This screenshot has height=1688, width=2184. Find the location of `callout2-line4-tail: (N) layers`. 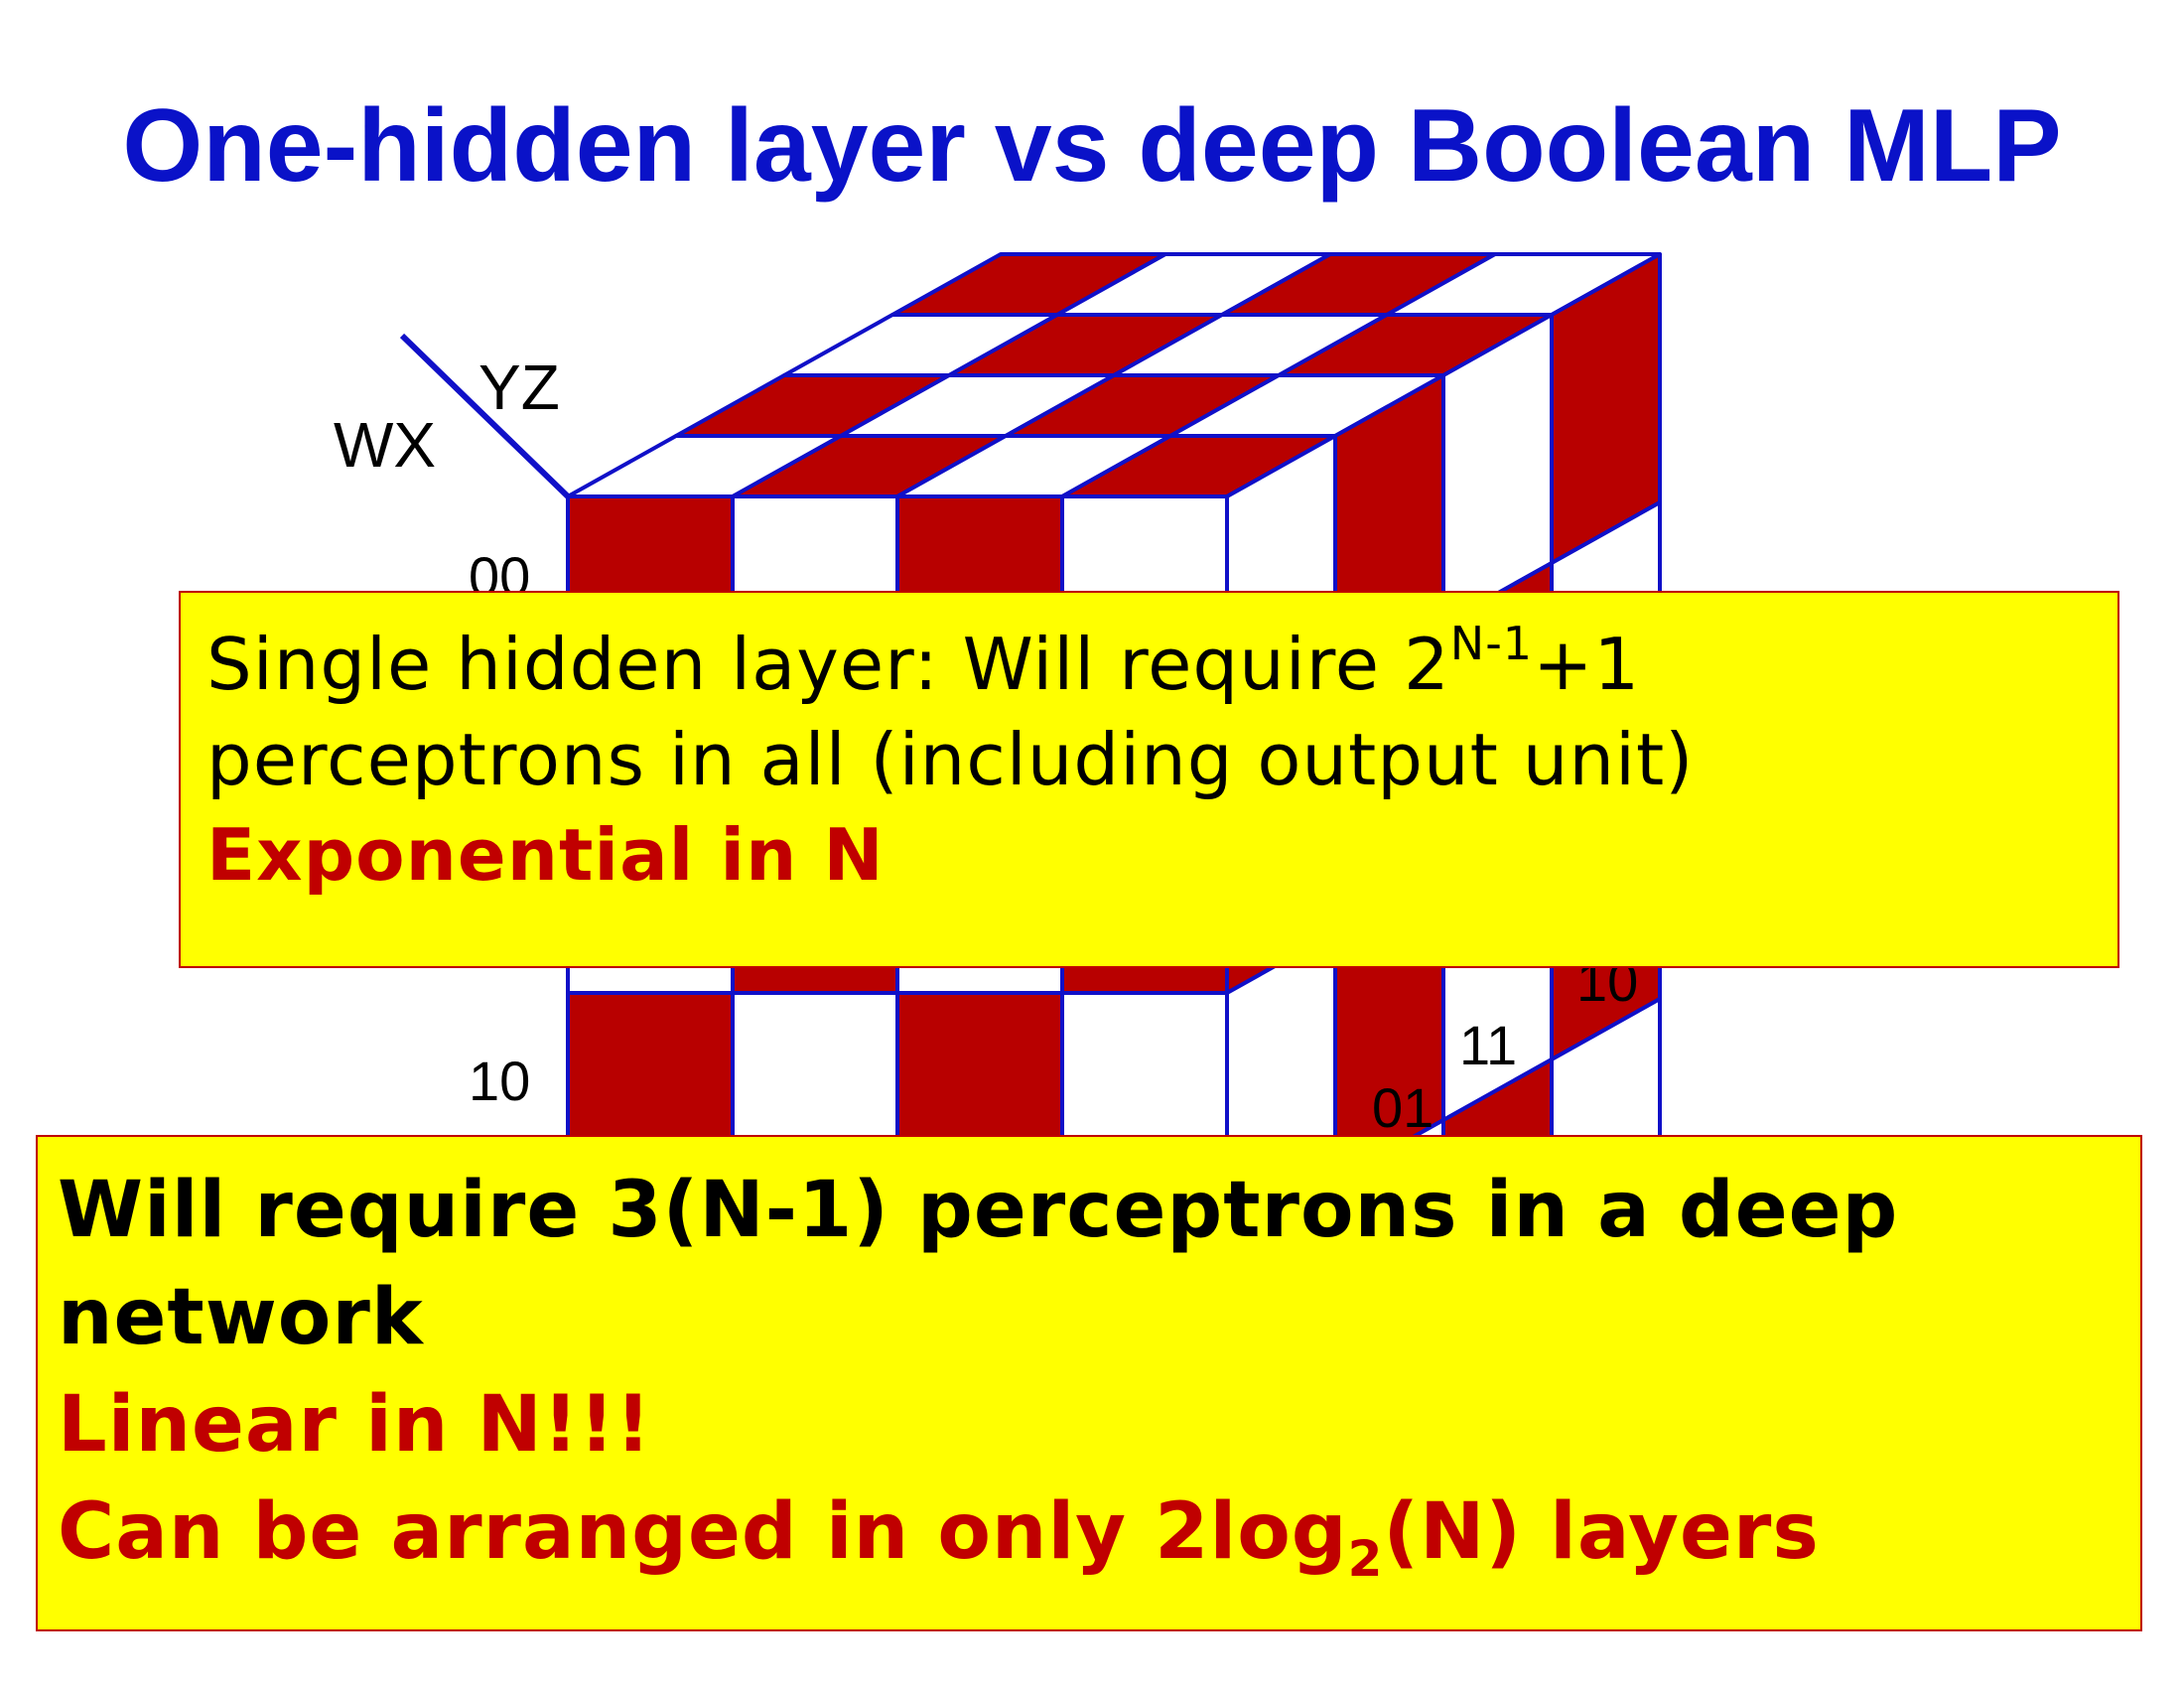

callout2-line4-tail: (N) layers is located at coordinates (1601, 1532).